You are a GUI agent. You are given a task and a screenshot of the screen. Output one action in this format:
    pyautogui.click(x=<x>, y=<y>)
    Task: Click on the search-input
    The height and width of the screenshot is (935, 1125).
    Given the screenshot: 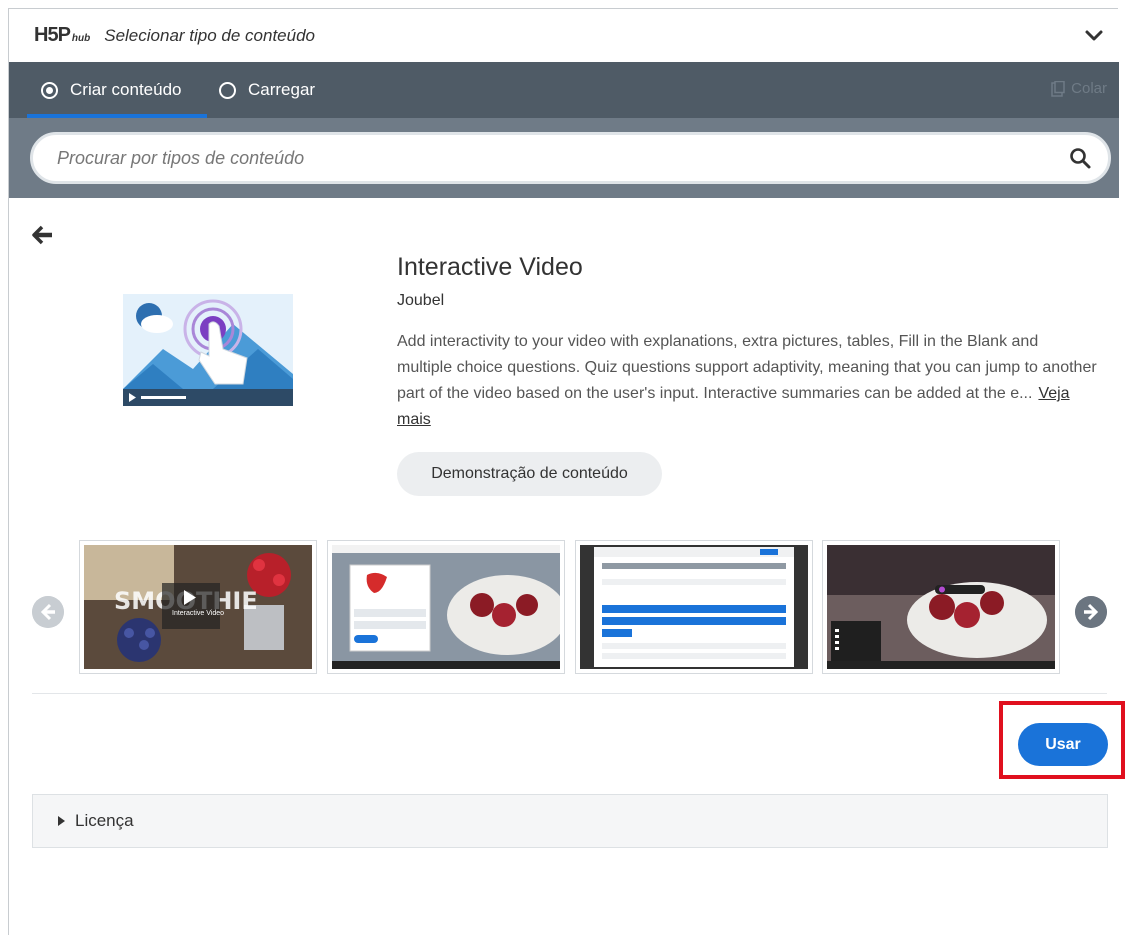 What is the action you would take?
    pyautogui.click(x=562, y=158)
    